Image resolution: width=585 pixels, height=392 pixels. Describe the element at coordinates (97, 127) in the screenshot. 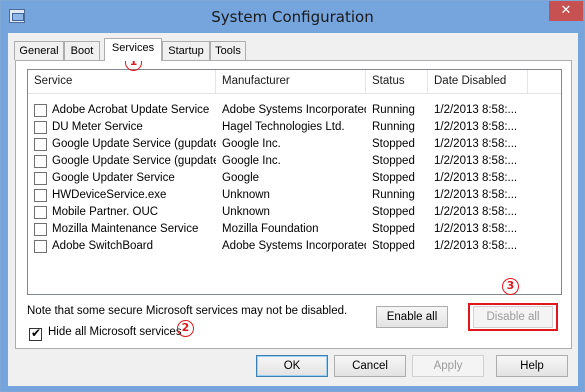

I see `service-name: DU Meter Service` at that location.